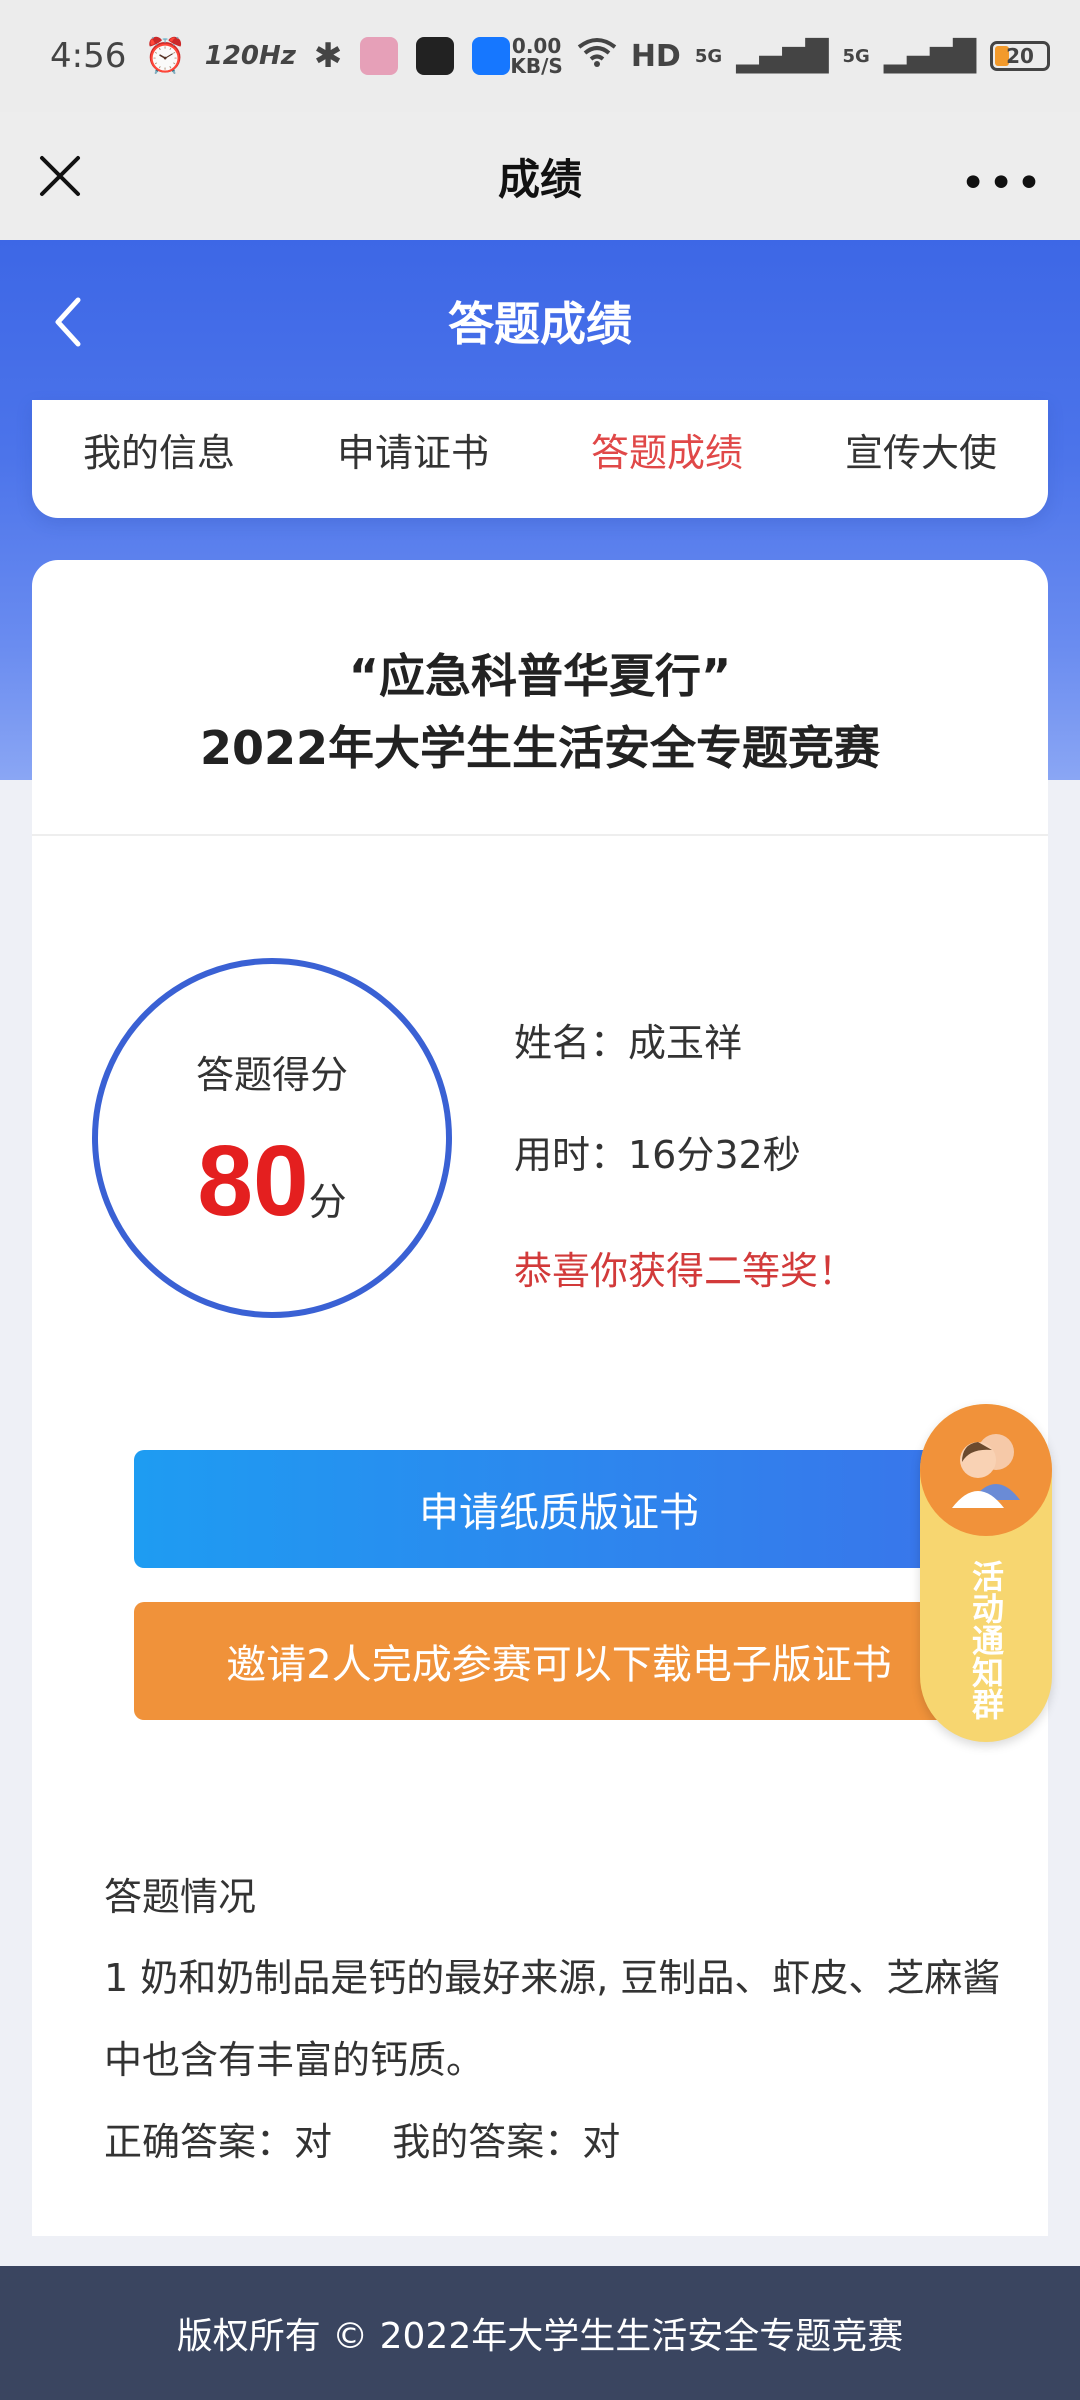 The height and width of the screenshot is (2400, 1080). I want to click on participant-name: 姓名：成玉祥, so click(628, 1043).